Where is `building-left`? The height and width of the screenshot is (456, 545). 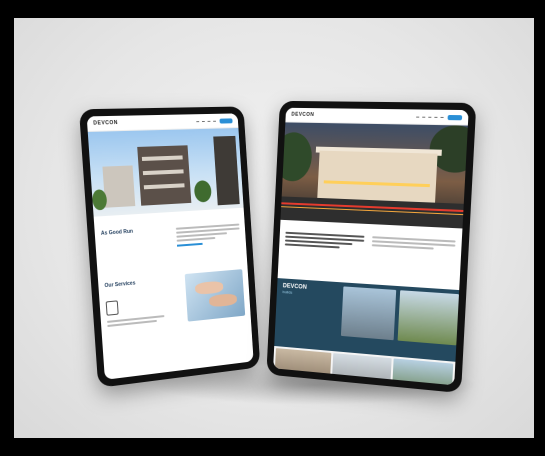 building-left is located at coordinates (119, 186).